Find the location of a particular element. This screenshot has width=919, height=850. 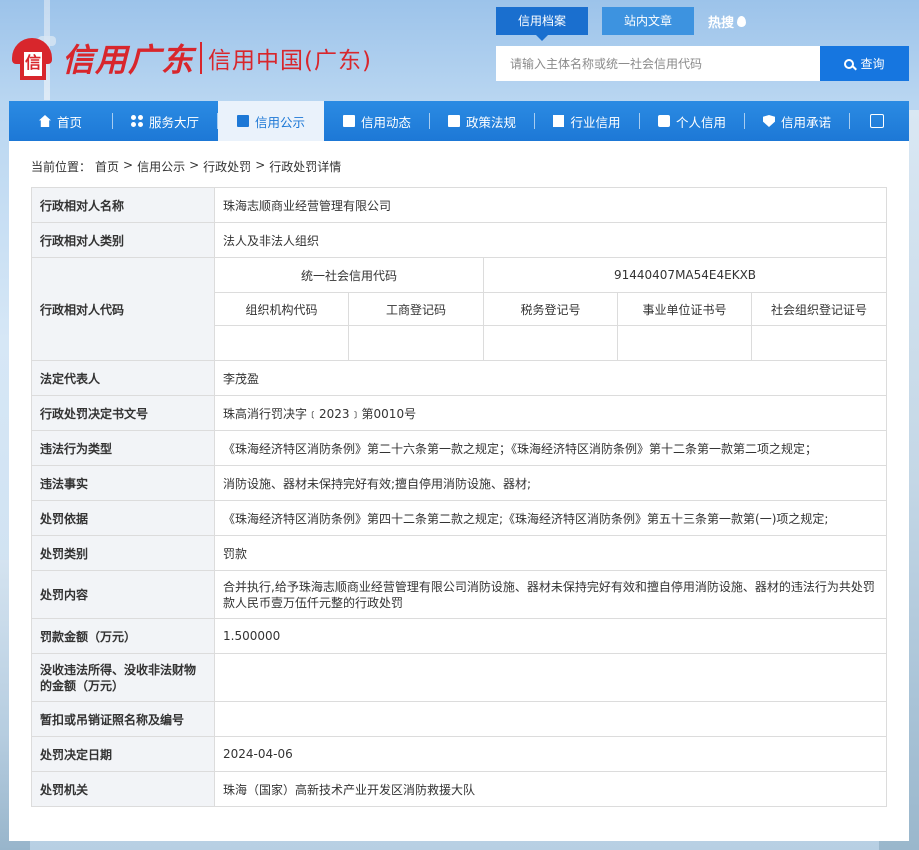

news-icon is located at coordinates (348, 121).